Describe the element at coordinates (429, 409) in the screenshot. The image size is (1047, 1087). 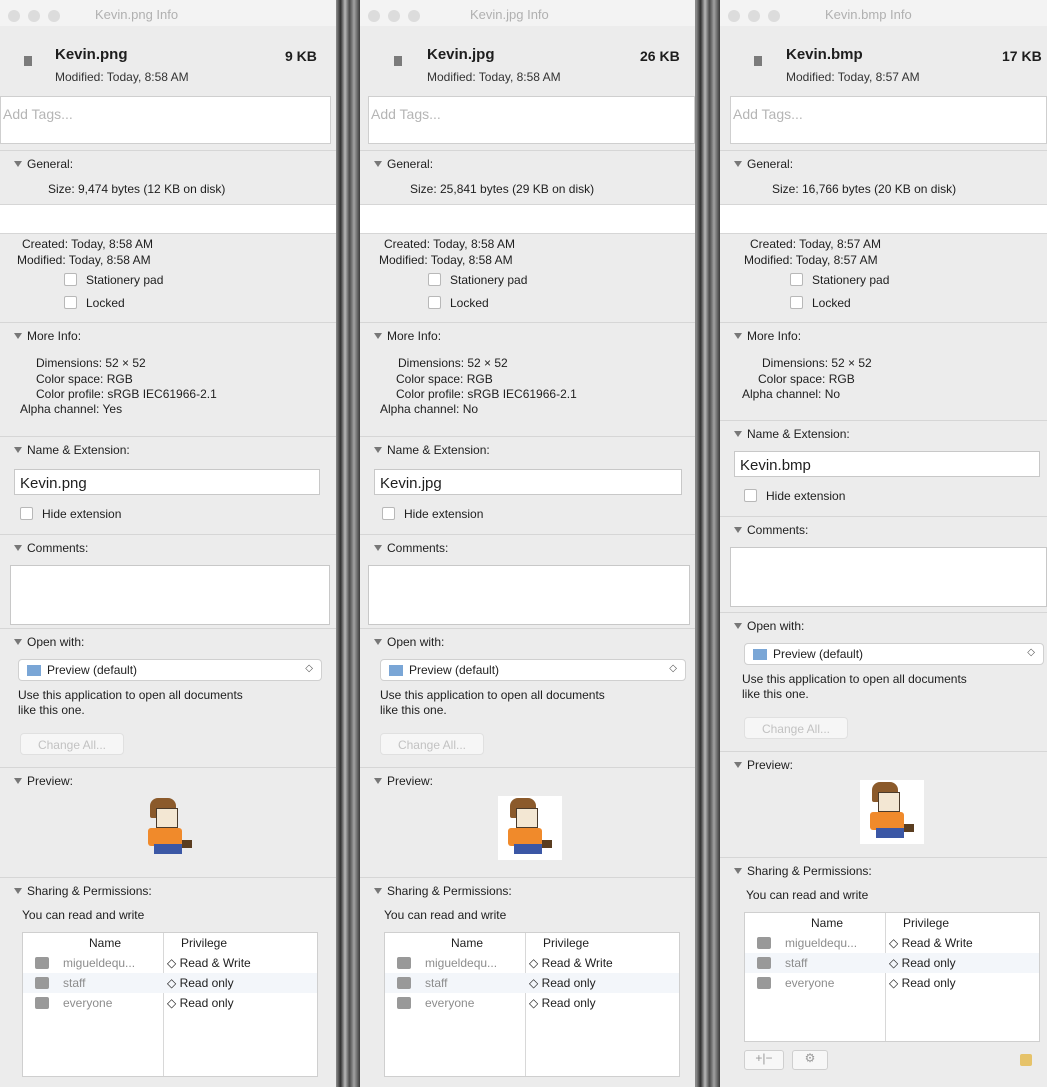
I see `alpha-channel: Alpha channel: No` at that location.